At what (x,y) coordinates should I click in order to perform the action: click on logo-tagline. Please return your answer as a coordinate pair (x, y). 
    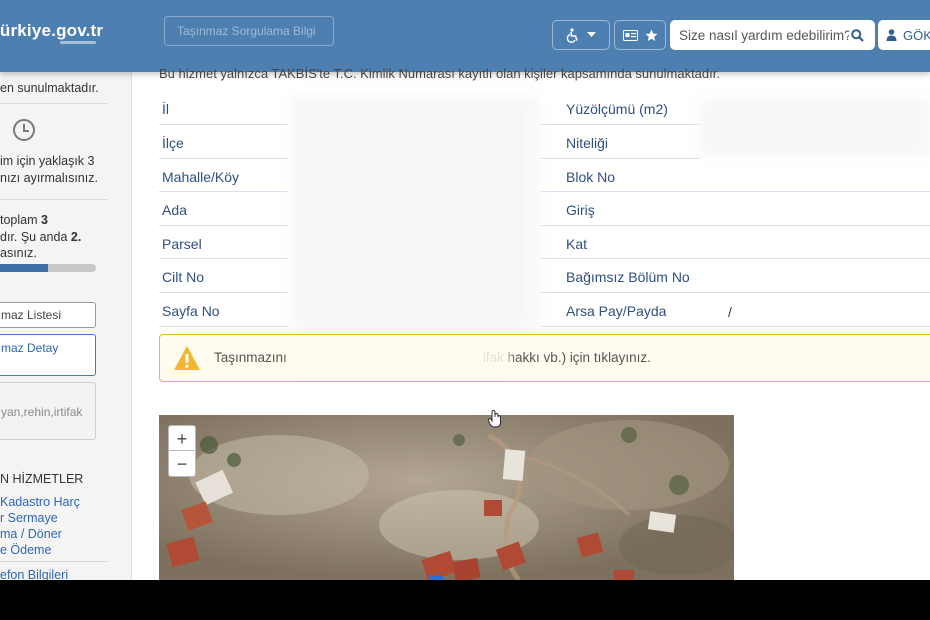
    Looking at the image, I should click on (78, 42).